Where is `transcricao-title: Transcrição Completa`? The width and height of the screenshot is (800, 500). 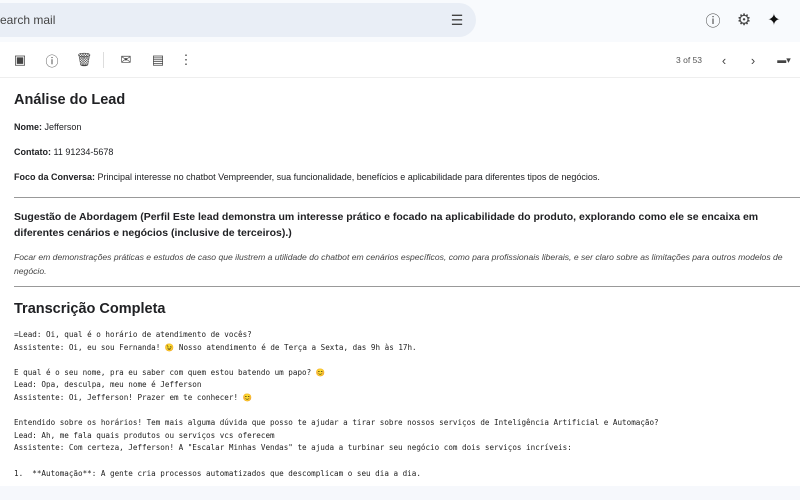
transcricao-title: Transcrição Completa is located at coordinates (90, 309).